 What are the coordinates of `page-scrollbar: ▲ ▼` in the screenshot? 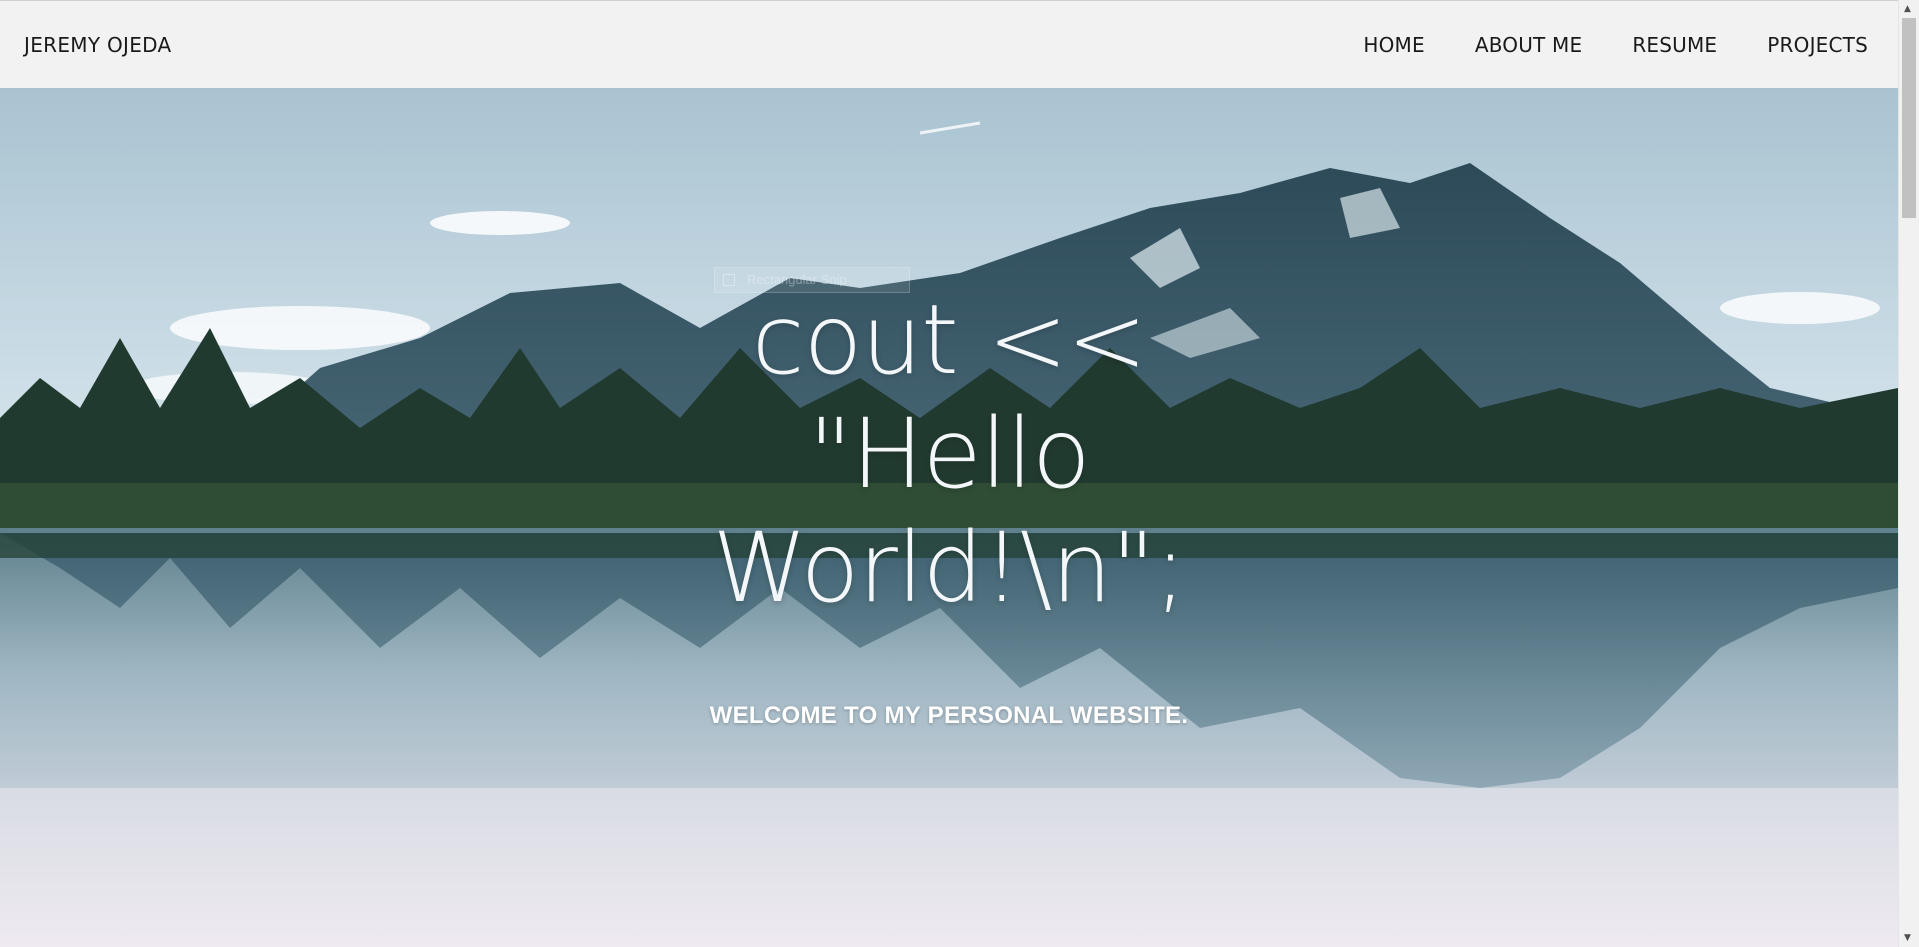 It's located at (1908, 473).